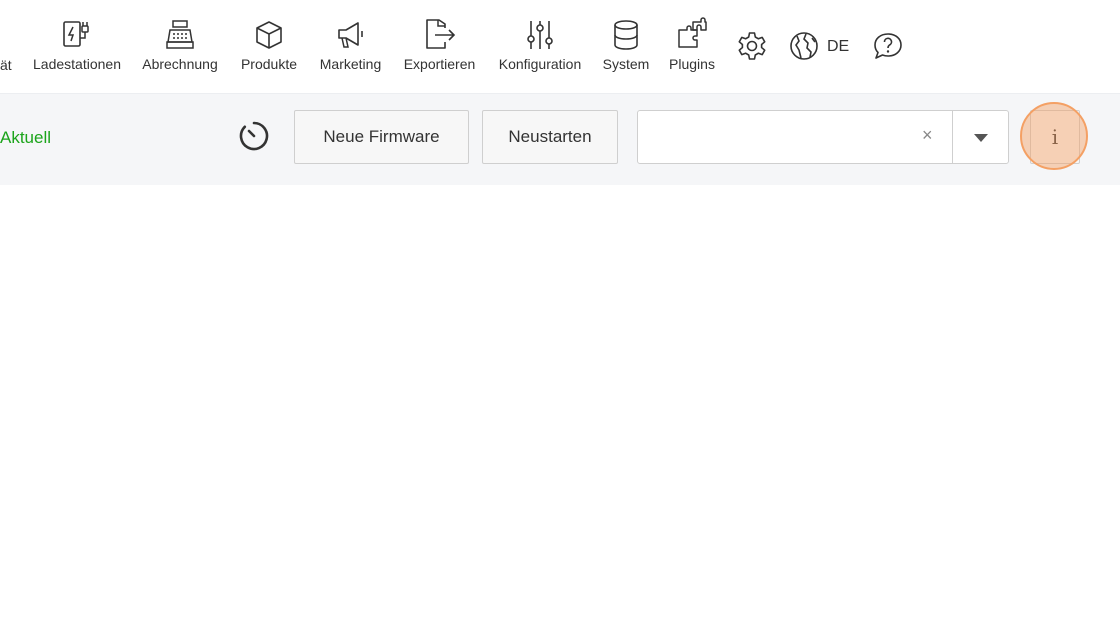 This screenshot has height=626, width=1120. Describe the element at coordinates (439, 64) in the screenshot. I see `nav-item-label: Exportieren` at that location.